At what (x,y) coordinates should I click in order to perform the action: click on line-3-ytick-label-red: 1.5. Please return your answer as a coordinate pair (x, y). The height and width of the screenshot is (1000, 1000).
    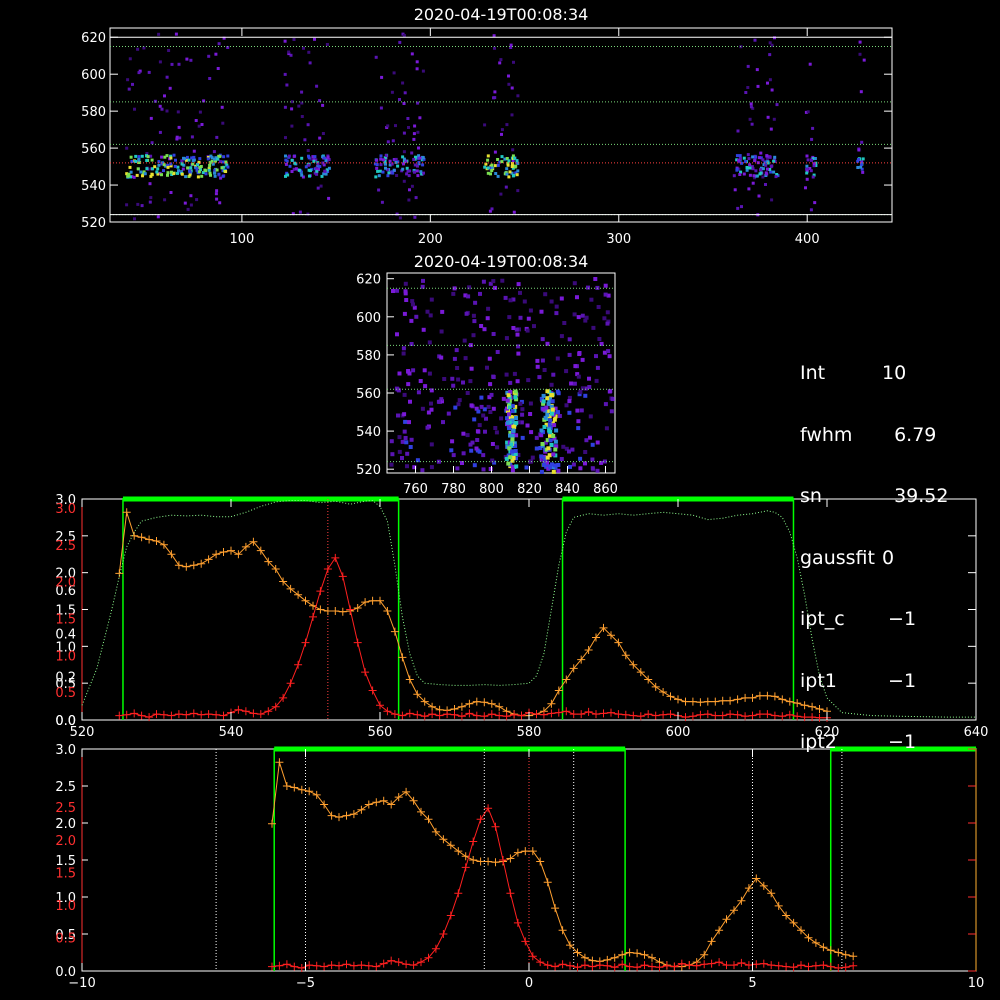
    Looking at the image, I should click on (65, 620).